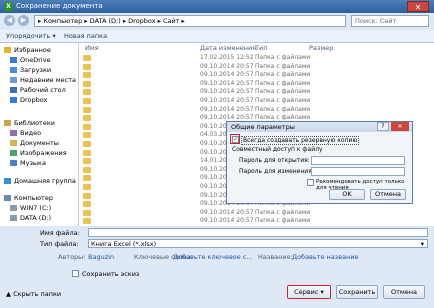 Image resolution: width=434 pixels, height=308 pixels. I want to click on star-icon, so click(7, 50).